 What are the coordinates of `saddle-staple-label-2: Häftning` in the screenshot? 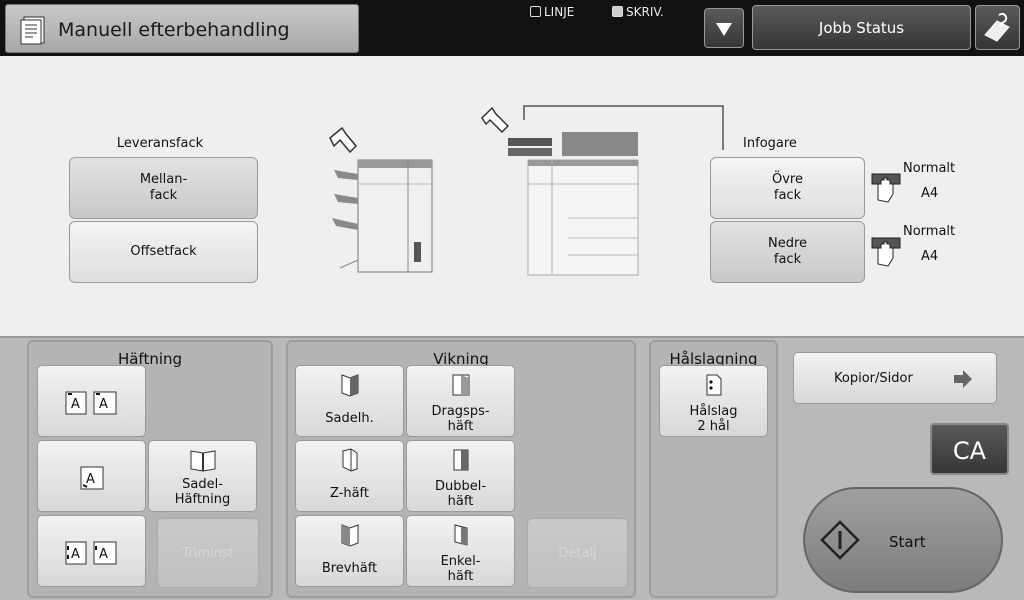 It's located at (202, 499).